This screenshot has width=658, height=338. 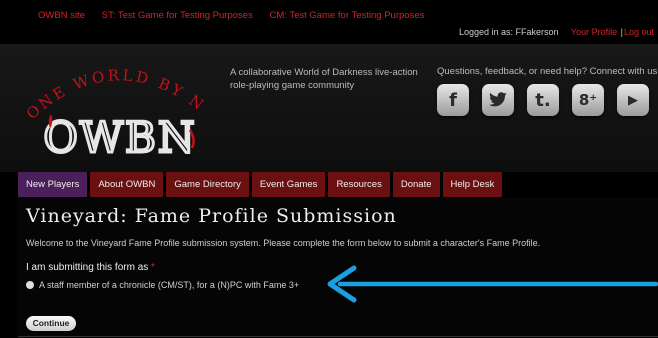 I want to click on radio-button, so click(x=30, y=285).